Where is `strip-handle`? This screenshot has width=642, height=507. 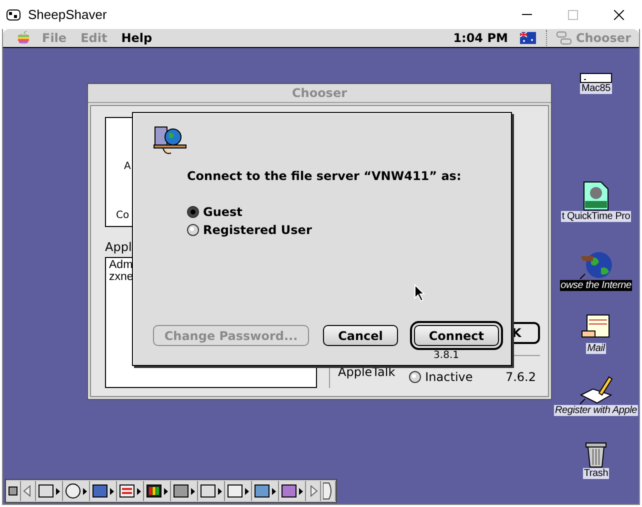
strip-handle is located at coordinates (328, 491).